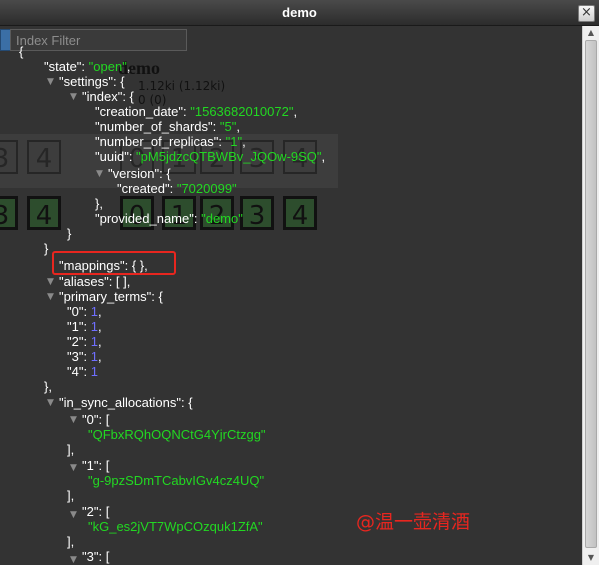  Describe the element at coordinates (229, 156) in the screenshot. I see `value-uuid: "pM5jdzcQTBWBv_JQOw-9SQ"` at that location.